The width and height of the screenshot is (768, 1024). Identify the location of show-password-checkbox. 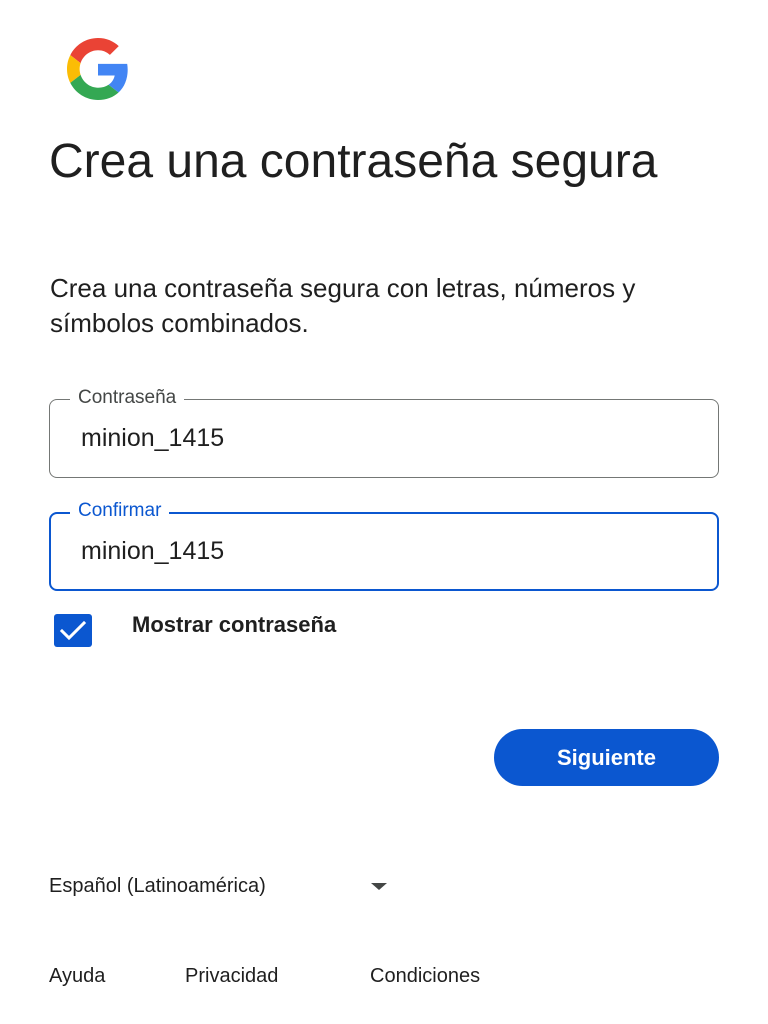
(73, 630).